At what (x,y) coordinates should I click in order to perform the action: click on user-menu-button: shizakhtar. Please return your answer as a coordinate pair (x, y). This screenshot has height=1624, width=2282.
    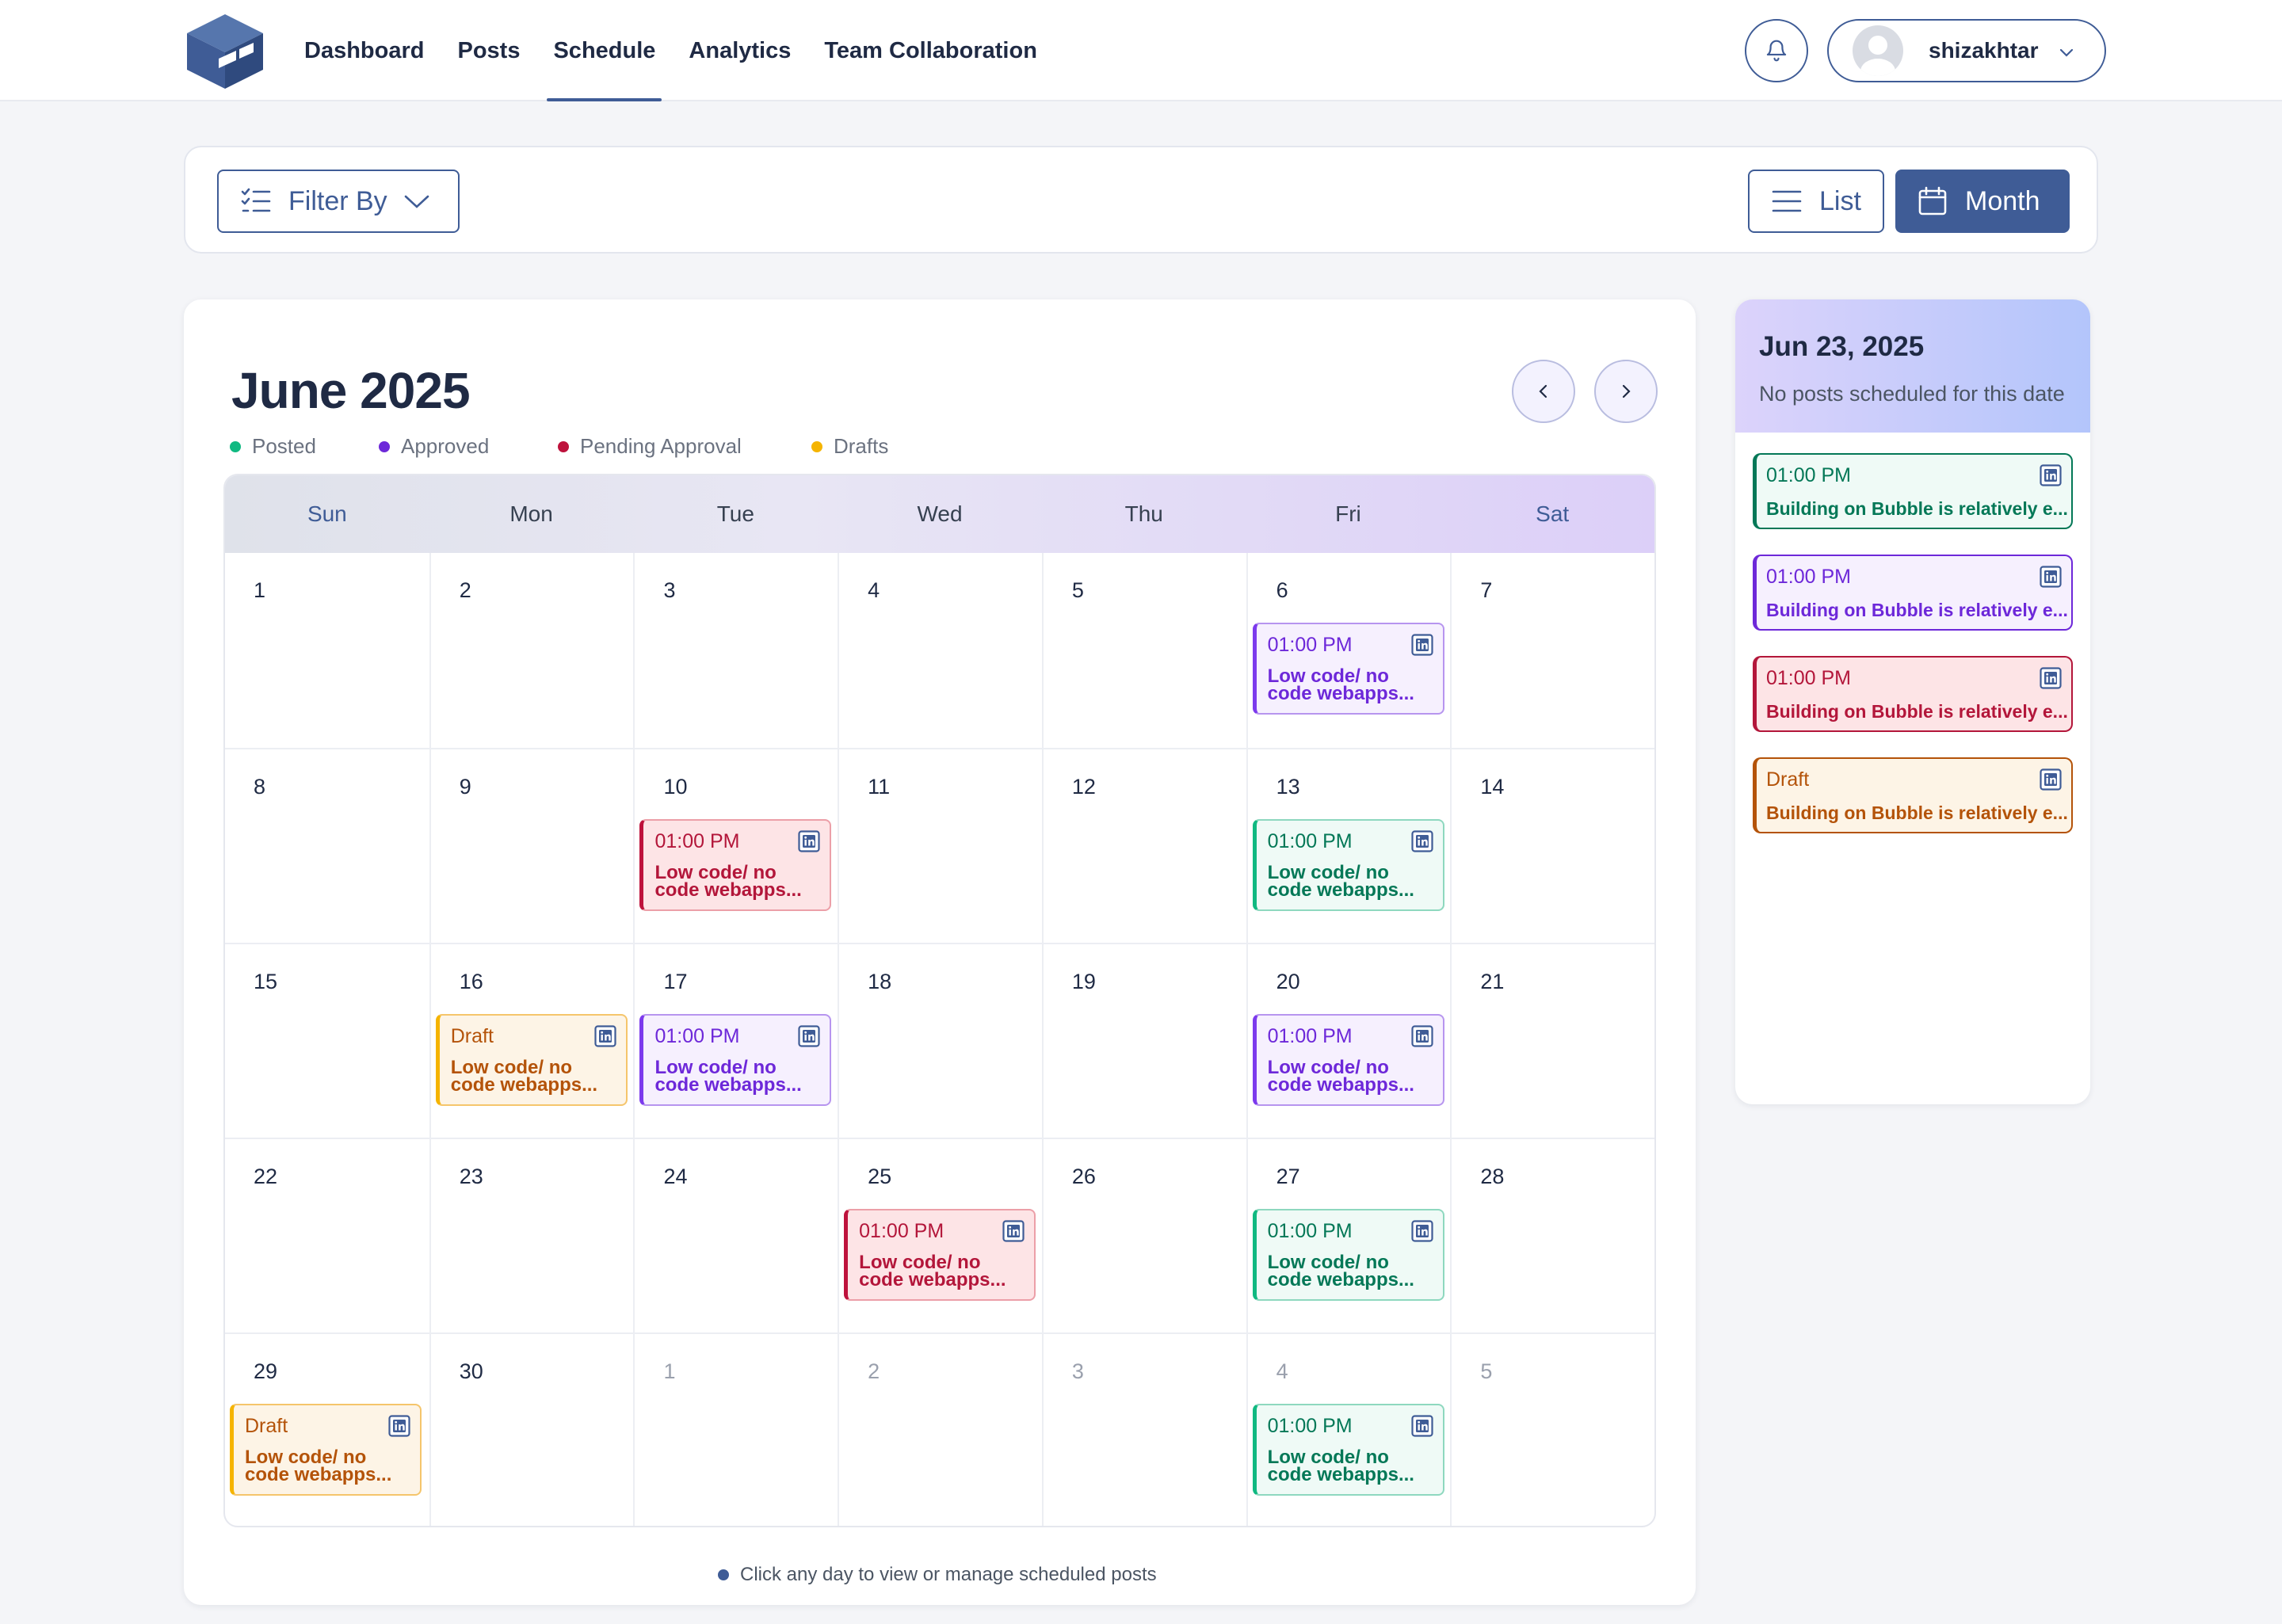
    Looking at the image, I should click on (1966, 51).